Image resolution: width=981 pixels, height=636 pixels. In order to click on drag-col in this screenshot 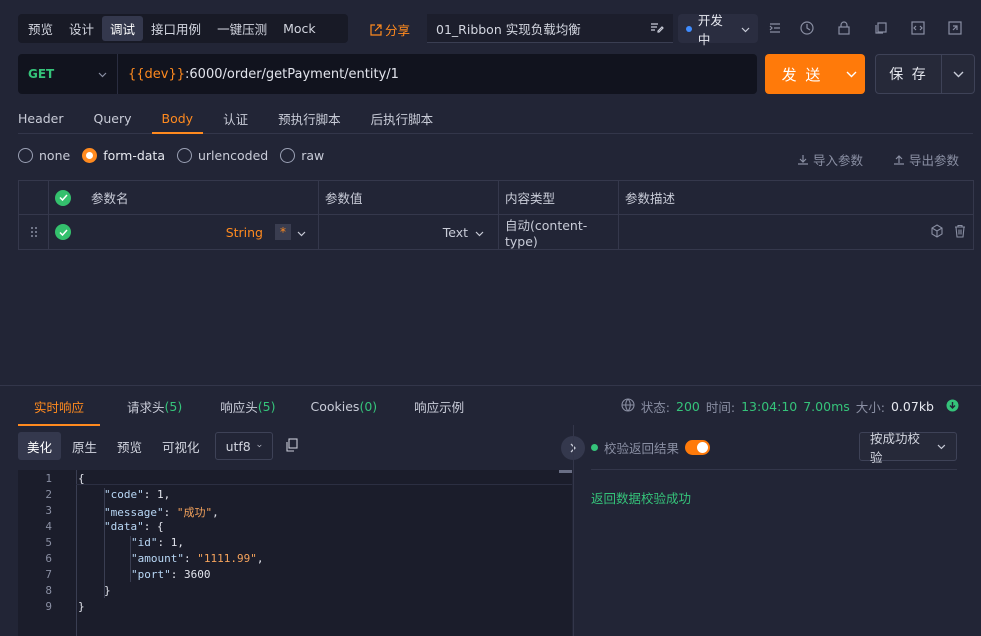, I will do `click(34, 197)`.